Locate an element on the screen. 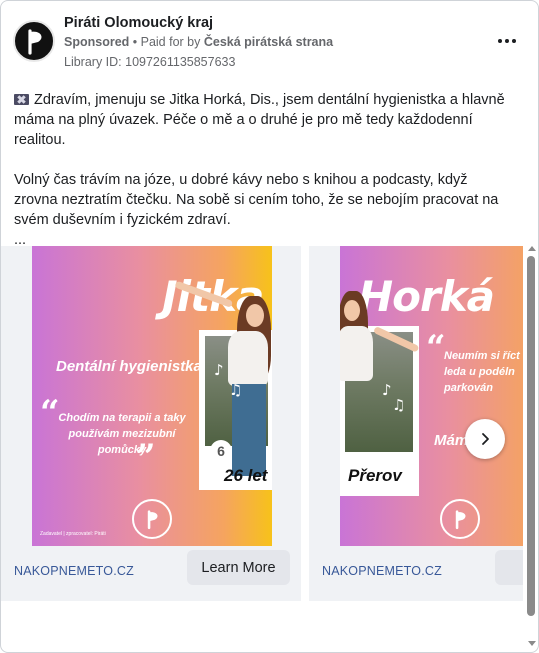 Image resolution: width=539 pixels, height=653 pixels. scrollbar-thumb is located at coordinates (531, 436).